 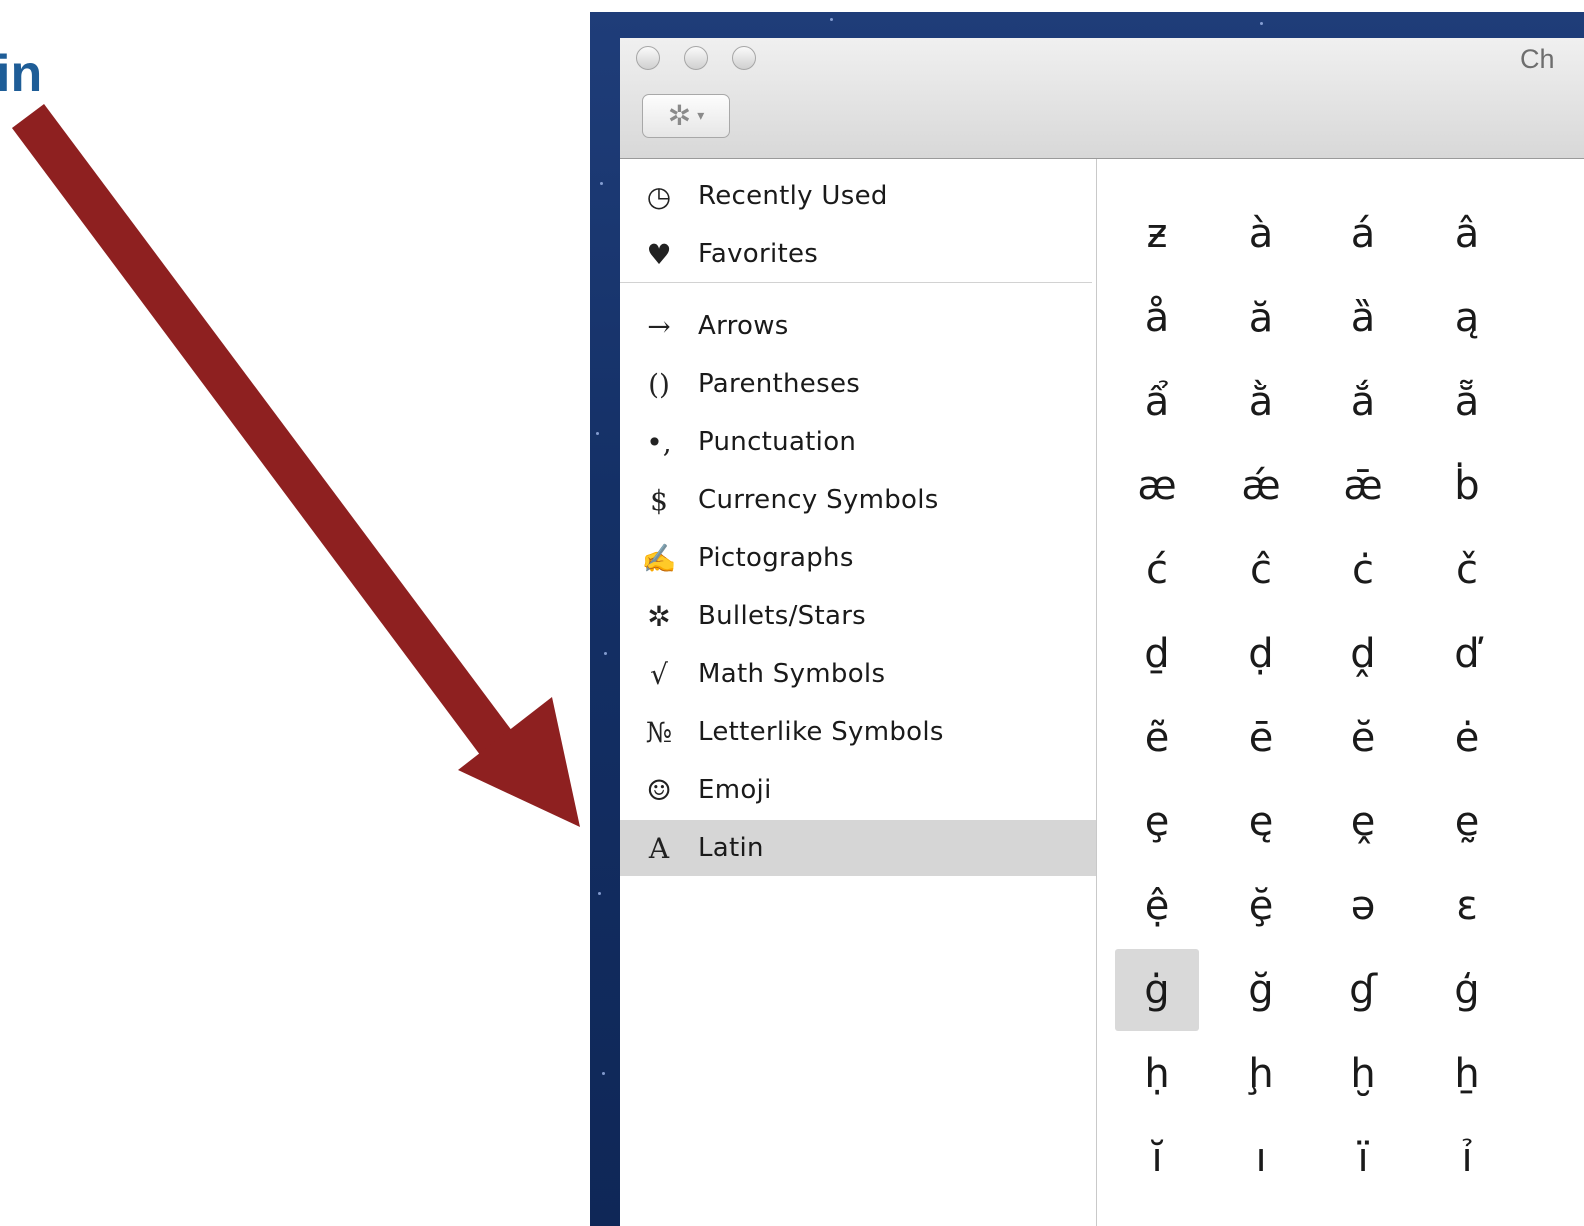 What do you see at coordinates (1363, 1074) in the screenshot?
I see `character-cell: ḫ` at bounding box center [1363, 1074].